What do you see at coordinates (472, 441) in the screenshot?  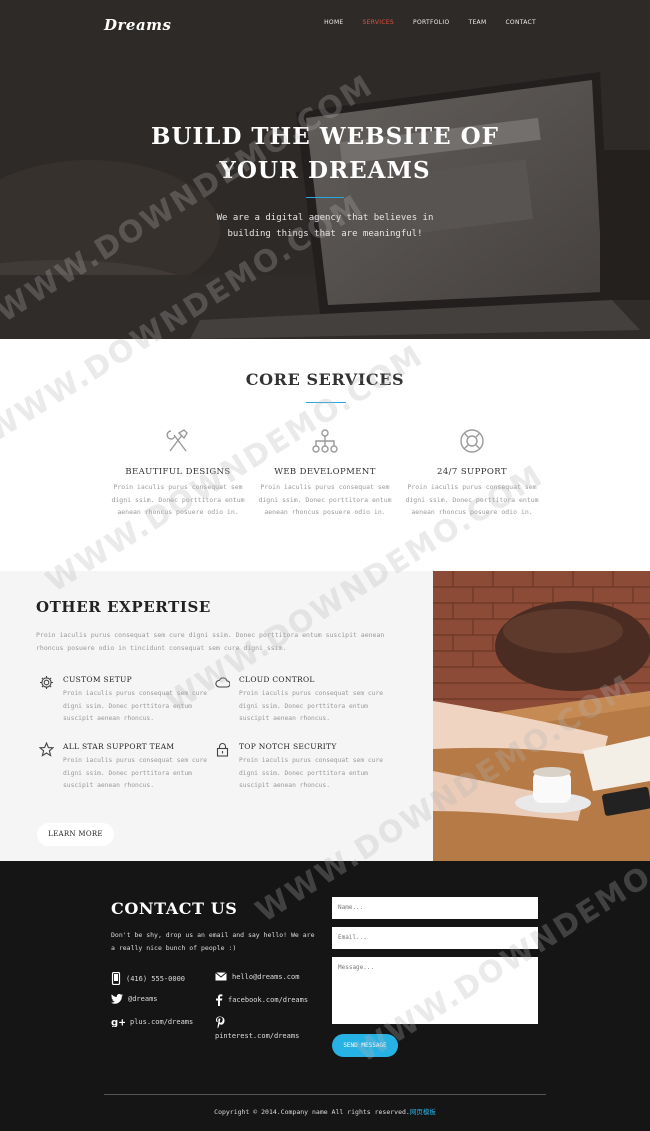 I see `lifebuoy-icon` at bounding box center [472, 441].